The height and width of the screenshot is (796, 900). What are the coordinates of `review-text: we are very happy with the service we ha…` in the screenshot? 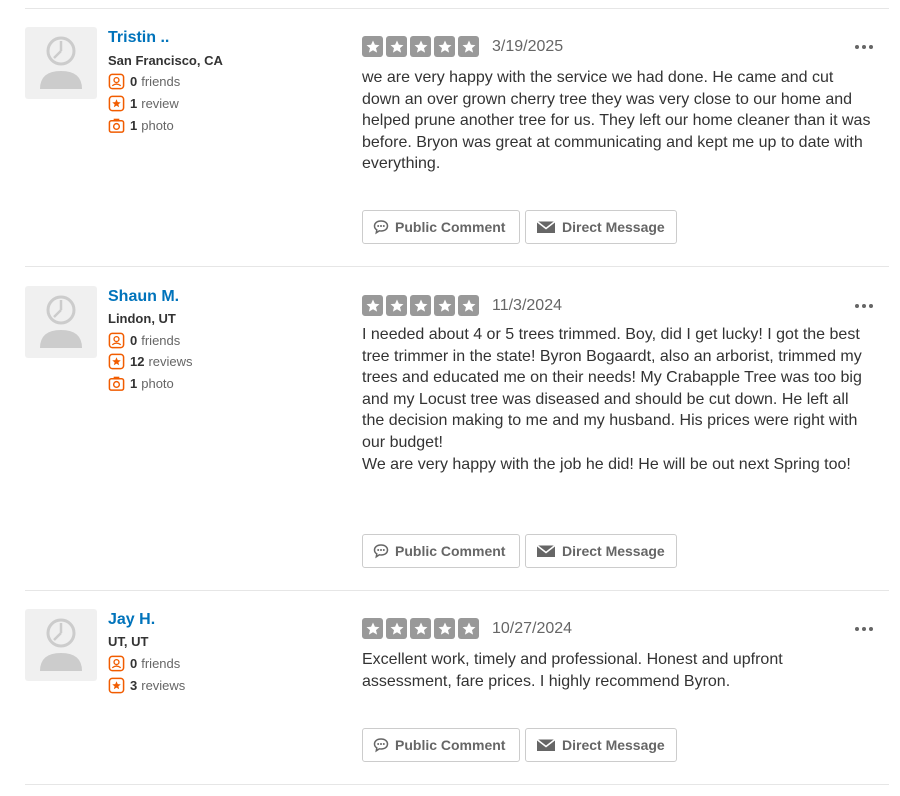 It's located at (616, 121).